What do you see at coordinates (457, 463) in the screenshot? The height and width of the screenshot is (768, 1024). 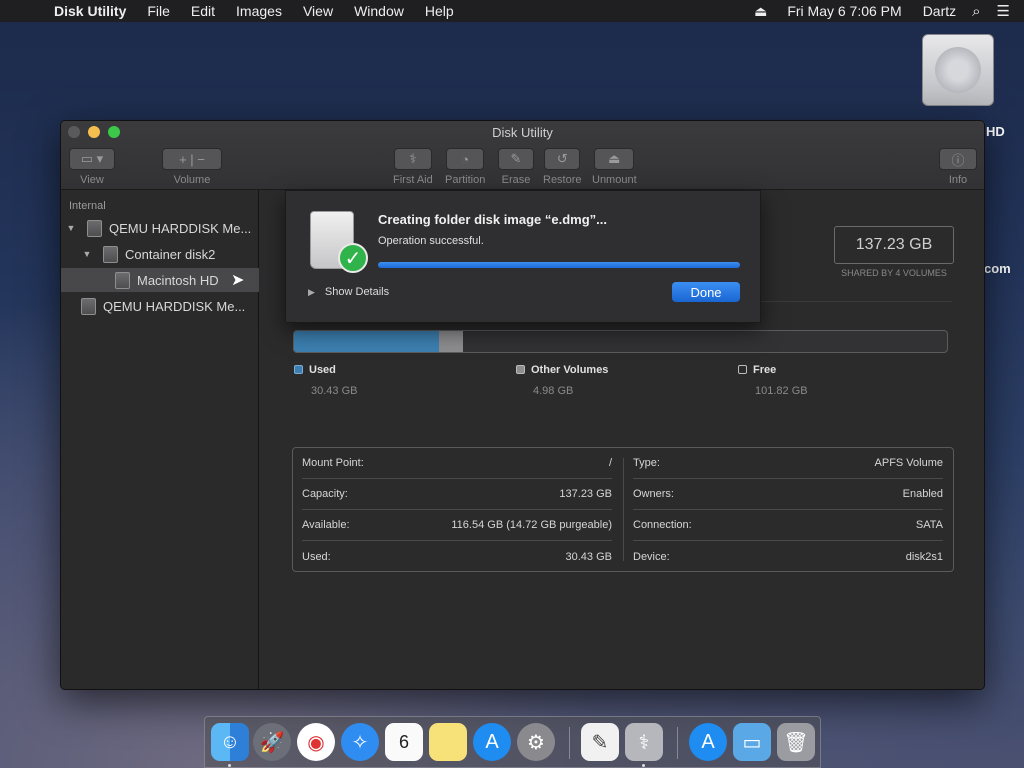 I see `info-row-mount-point: Mount Point: /` at bounding box center [457, 463].